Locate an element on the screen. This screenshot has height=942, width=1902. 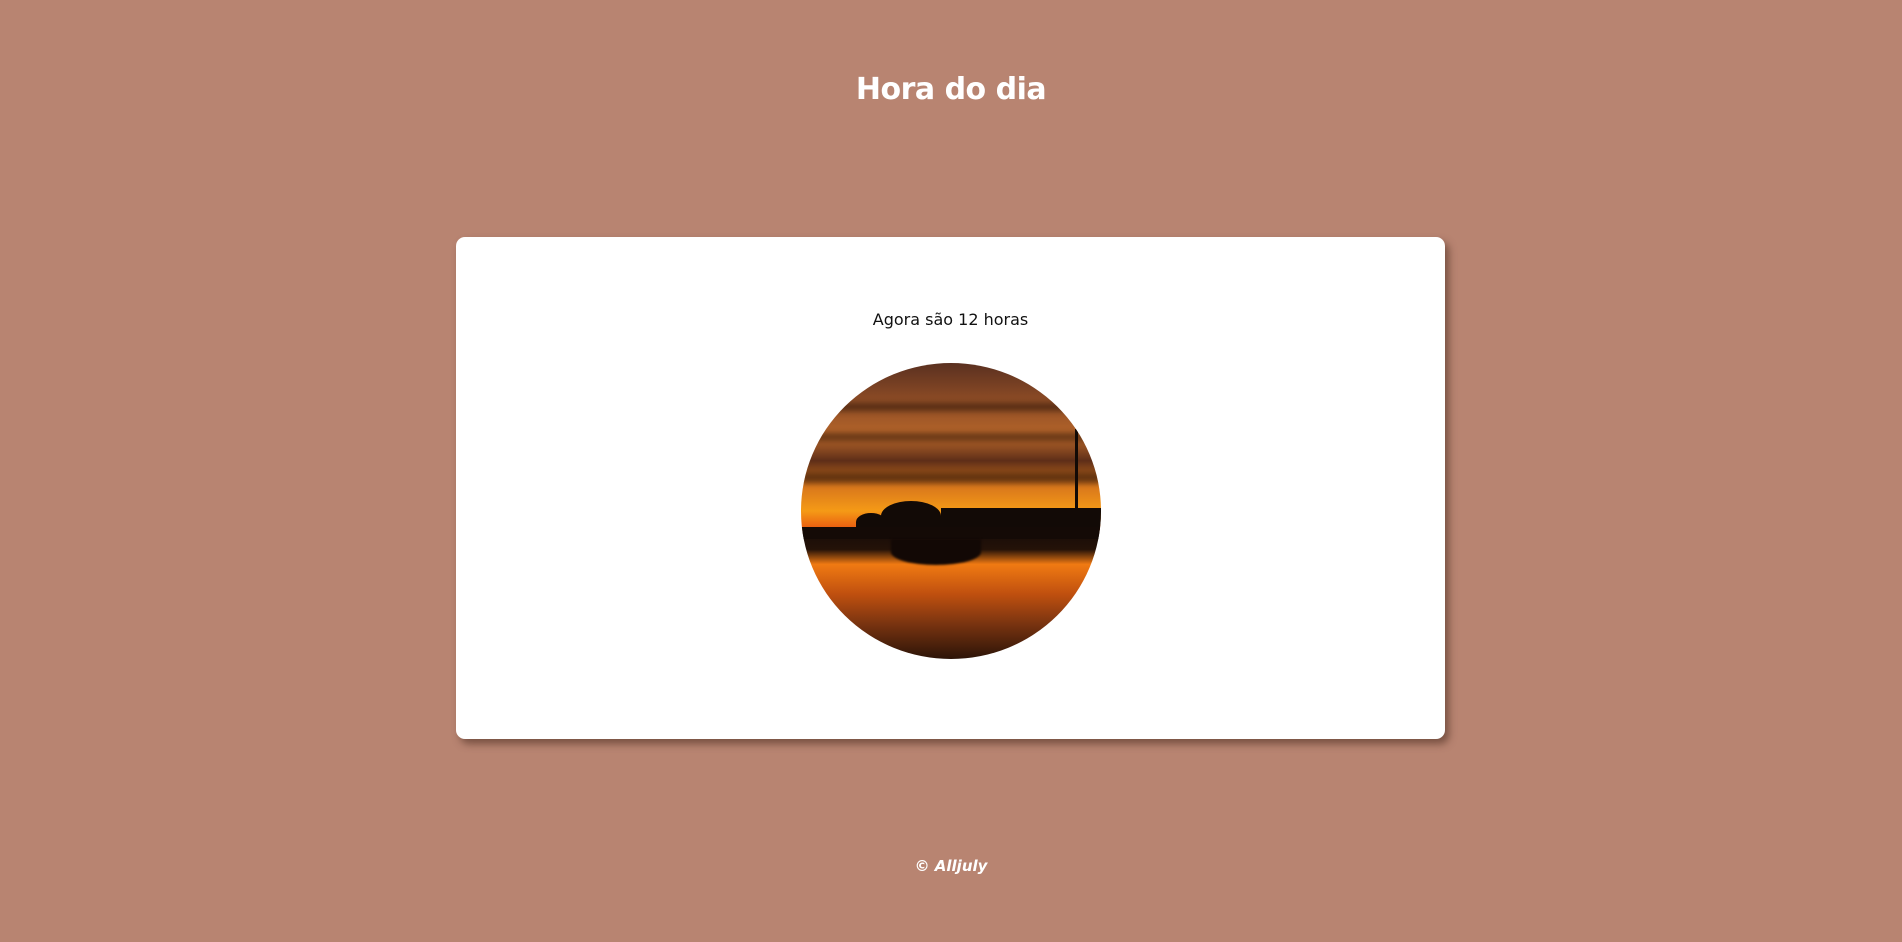
shore-silhouette is located at coordinates (951, 533).